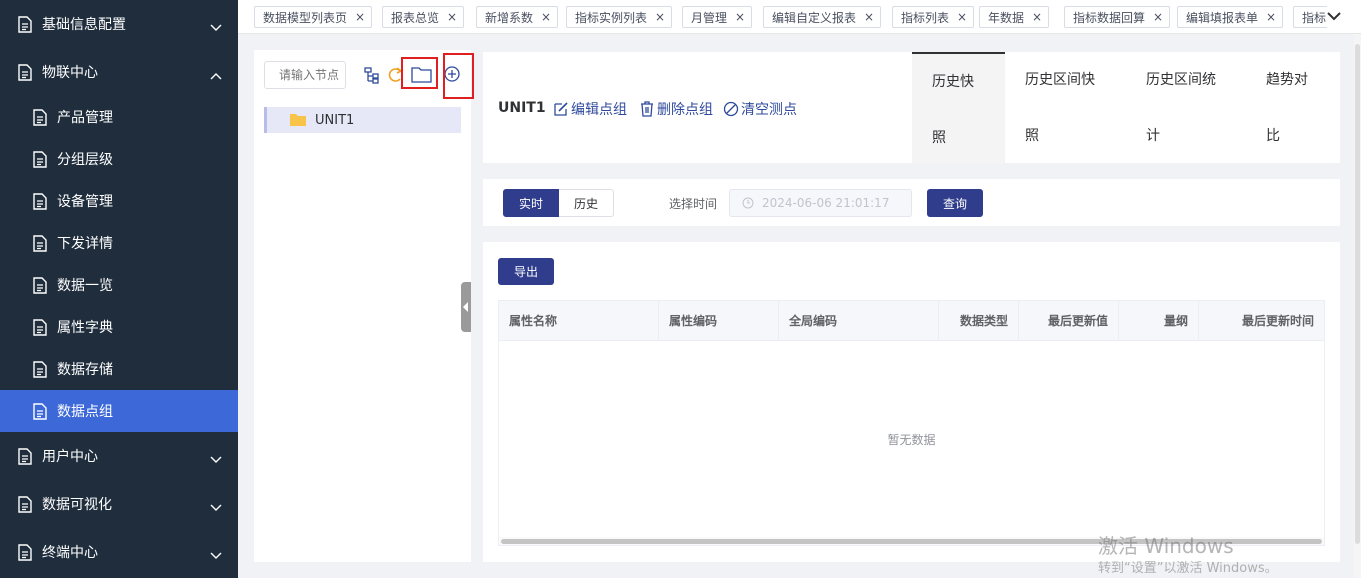 The width and height of the screenshot is (1361, 578). What do you see at coordinates (769, 110) in the screenshot?
I see `clear-points-label: 清空测点` at bounding box center [769, 110].